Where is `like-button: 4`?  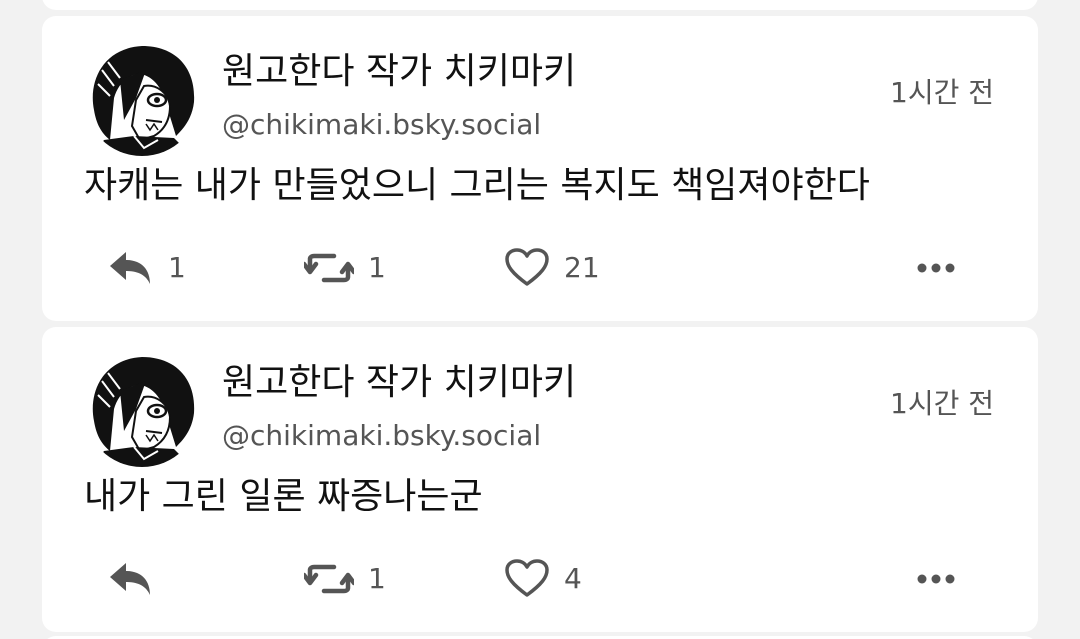
like-button: 4 is located at coordinates (543, 579).